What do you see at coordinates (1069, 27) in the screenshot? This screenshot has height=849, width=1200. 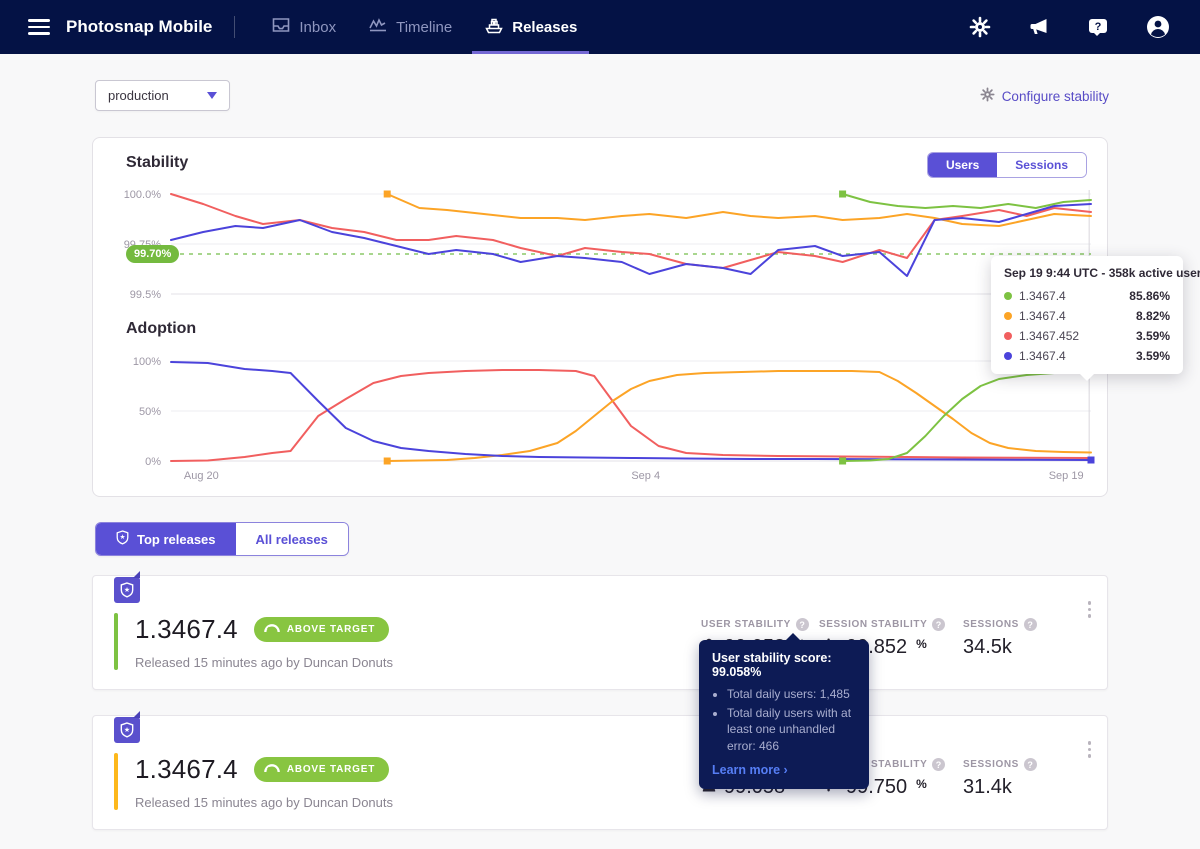 I see `nav-right-icons: ?` at bounding box center [1069, 27].